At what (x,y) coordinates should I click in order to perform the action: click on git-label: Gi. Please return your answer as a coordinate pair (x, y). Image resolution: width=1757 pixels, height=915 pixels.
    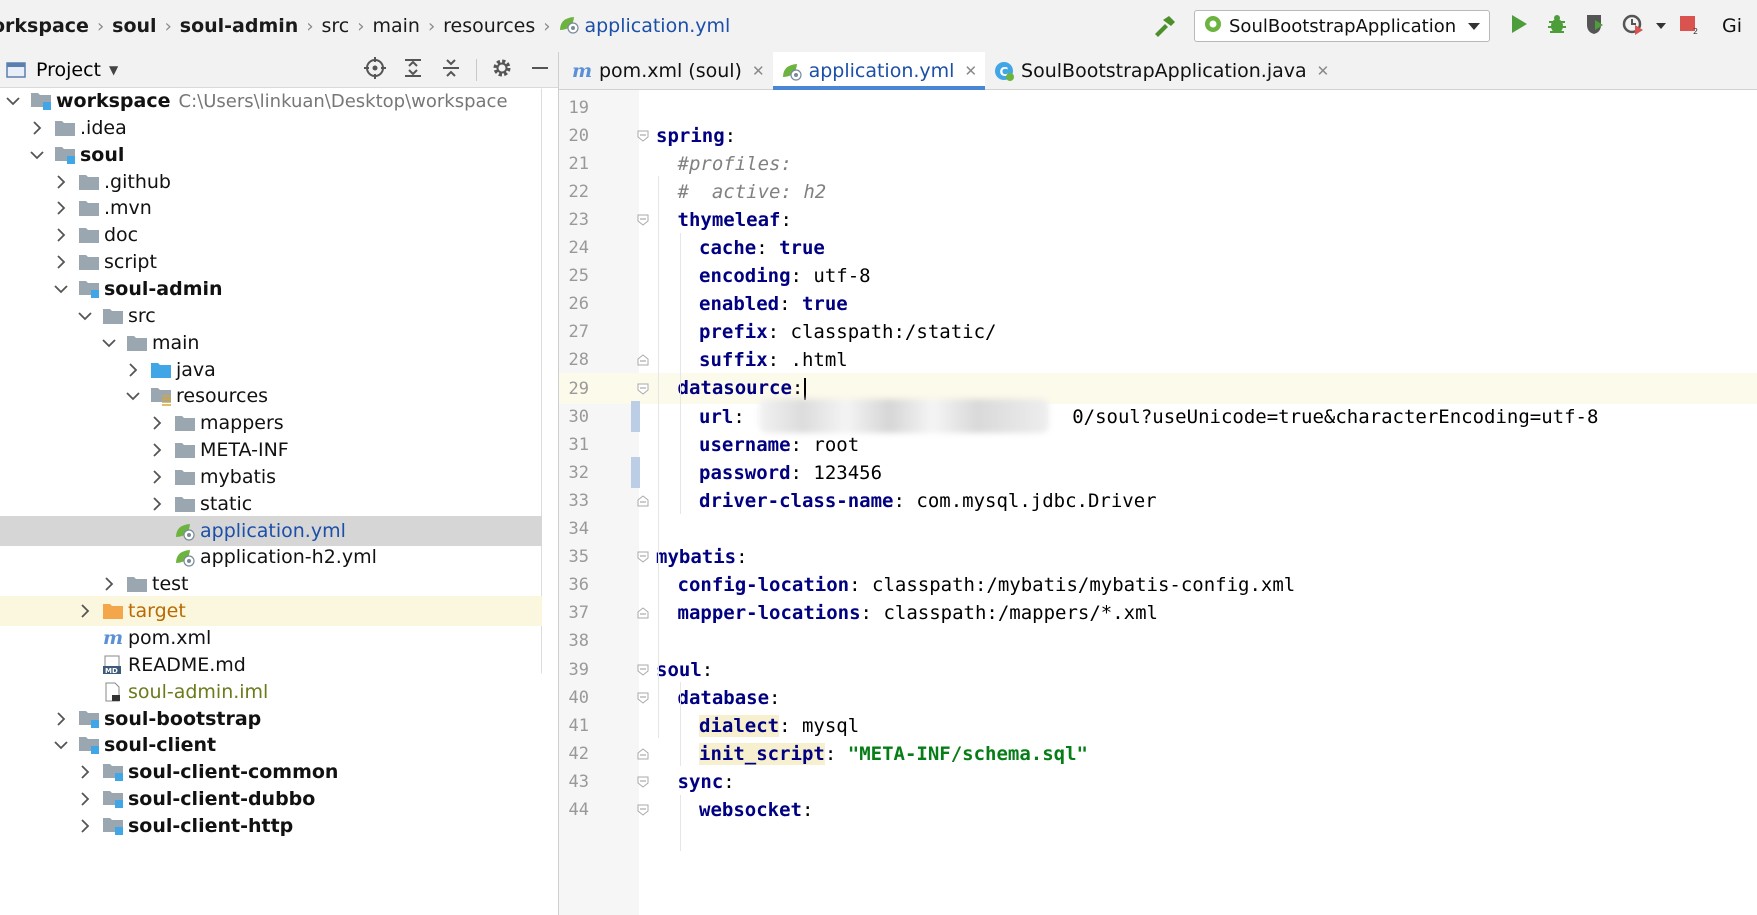
    Looking at the image, I should click on (1732, 26).